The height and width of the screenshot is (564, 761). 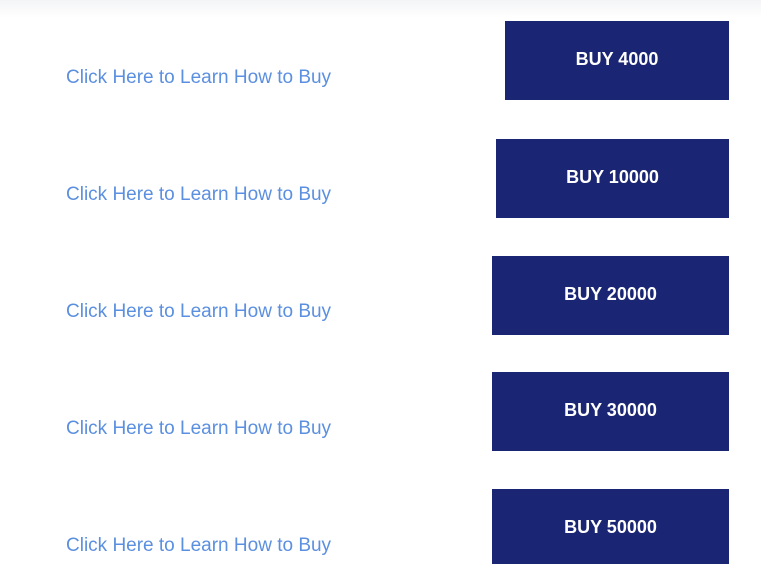 I want to click on buy-4000-button: BUY 4000, so click(x=617, y=60).